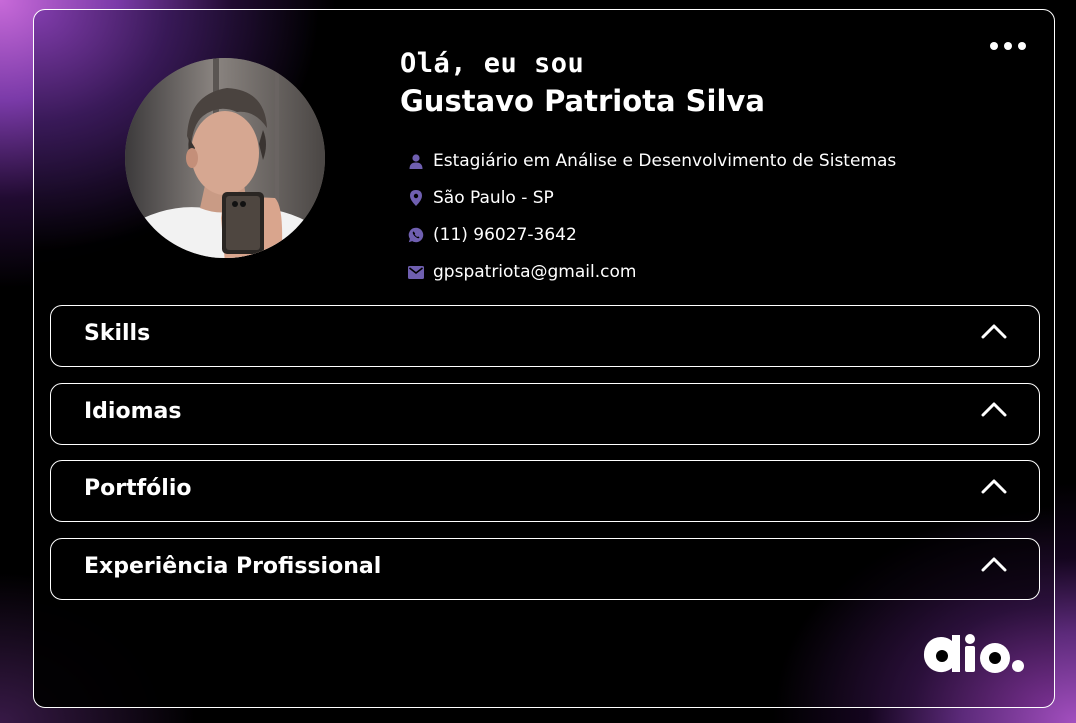  Describe the element at coordinates (138, 488) in the screenshot. I see `accordion-title: Portfólio` at that location.